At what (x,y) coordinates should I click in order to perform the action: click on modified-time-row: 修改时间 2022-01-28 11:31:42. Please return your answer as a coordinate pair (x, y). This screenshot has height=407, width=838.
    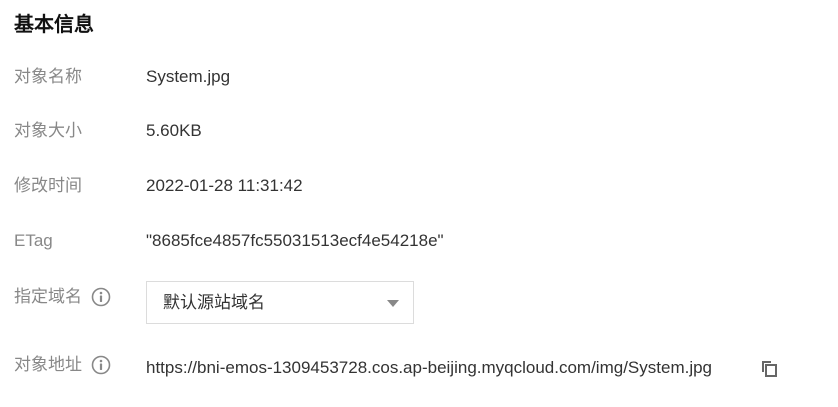
    Looking at the image, I should click on (419, 188).